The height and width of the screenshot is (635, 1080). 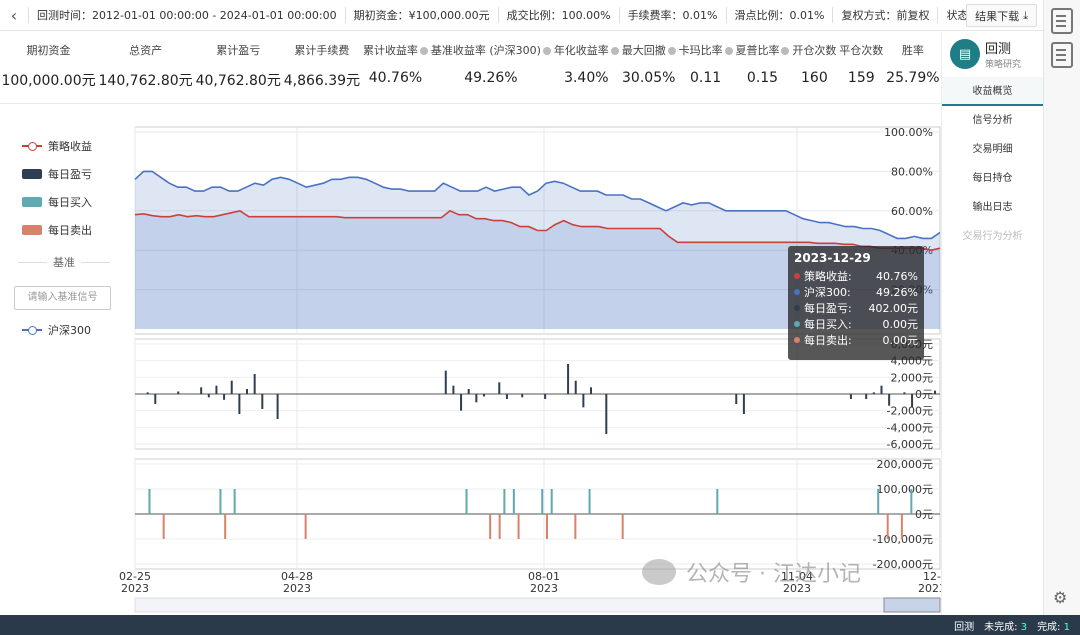 I want to click on tooltip-key-text: 每日买入:, so click(x=828, y=324).